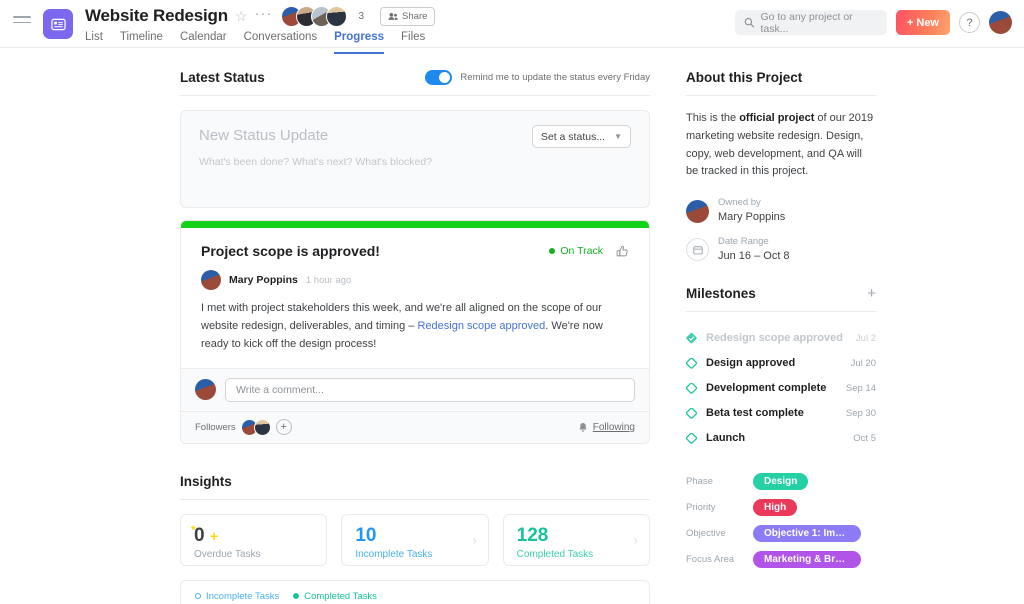 This screenshot has height=604, width=1024. I want to click on status-badge: On Track, so click(576, 251).